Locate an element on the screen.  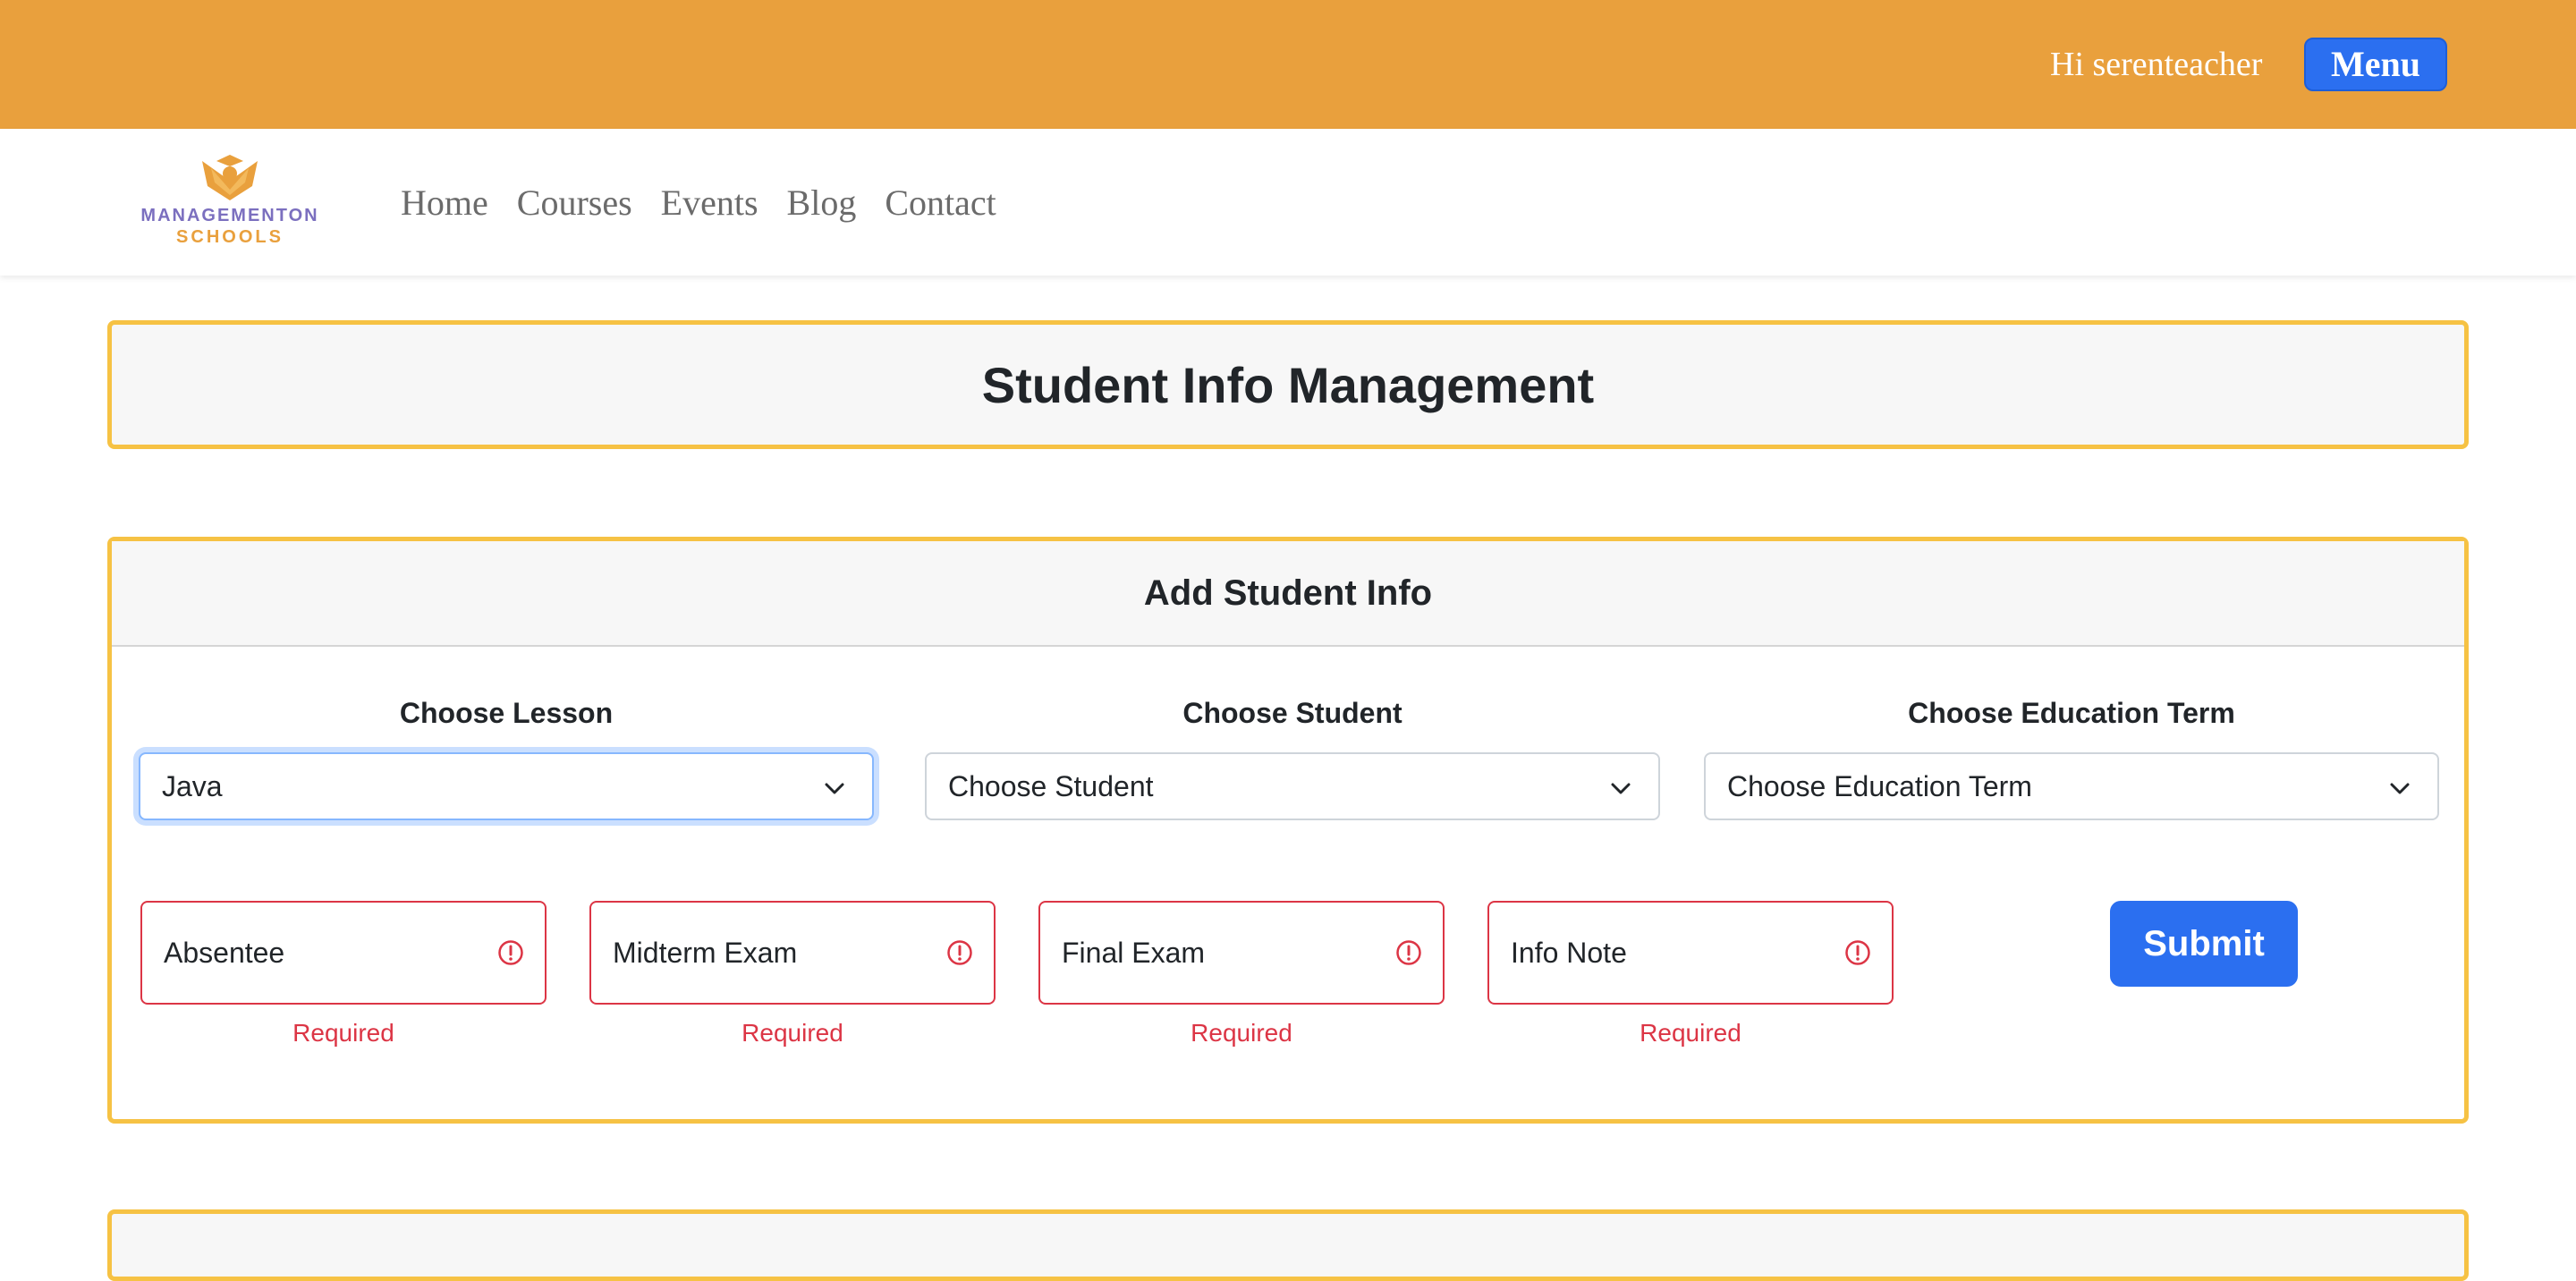
absentee-placeholder: Absentee is located at coordinates (224, 953).